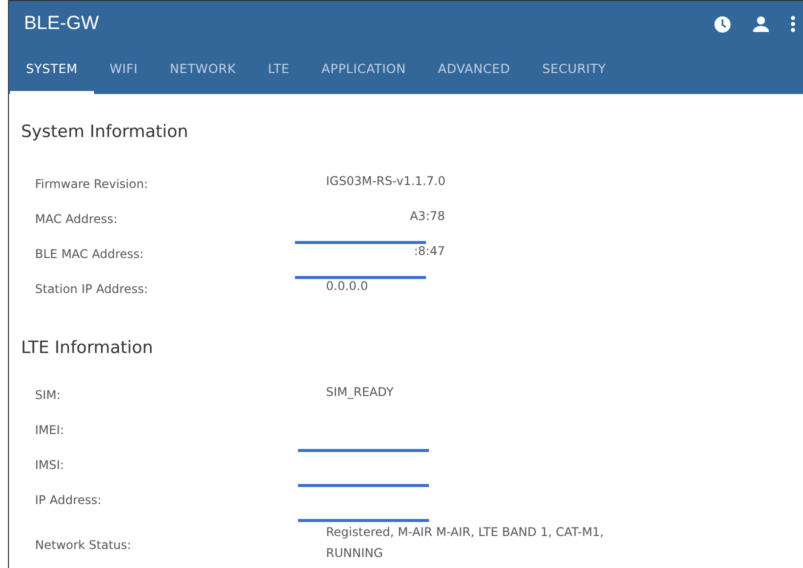  Describe the element at coordinates (92, 184) in the screenshot. I see `field-label: Firmware Revision:` at that location.